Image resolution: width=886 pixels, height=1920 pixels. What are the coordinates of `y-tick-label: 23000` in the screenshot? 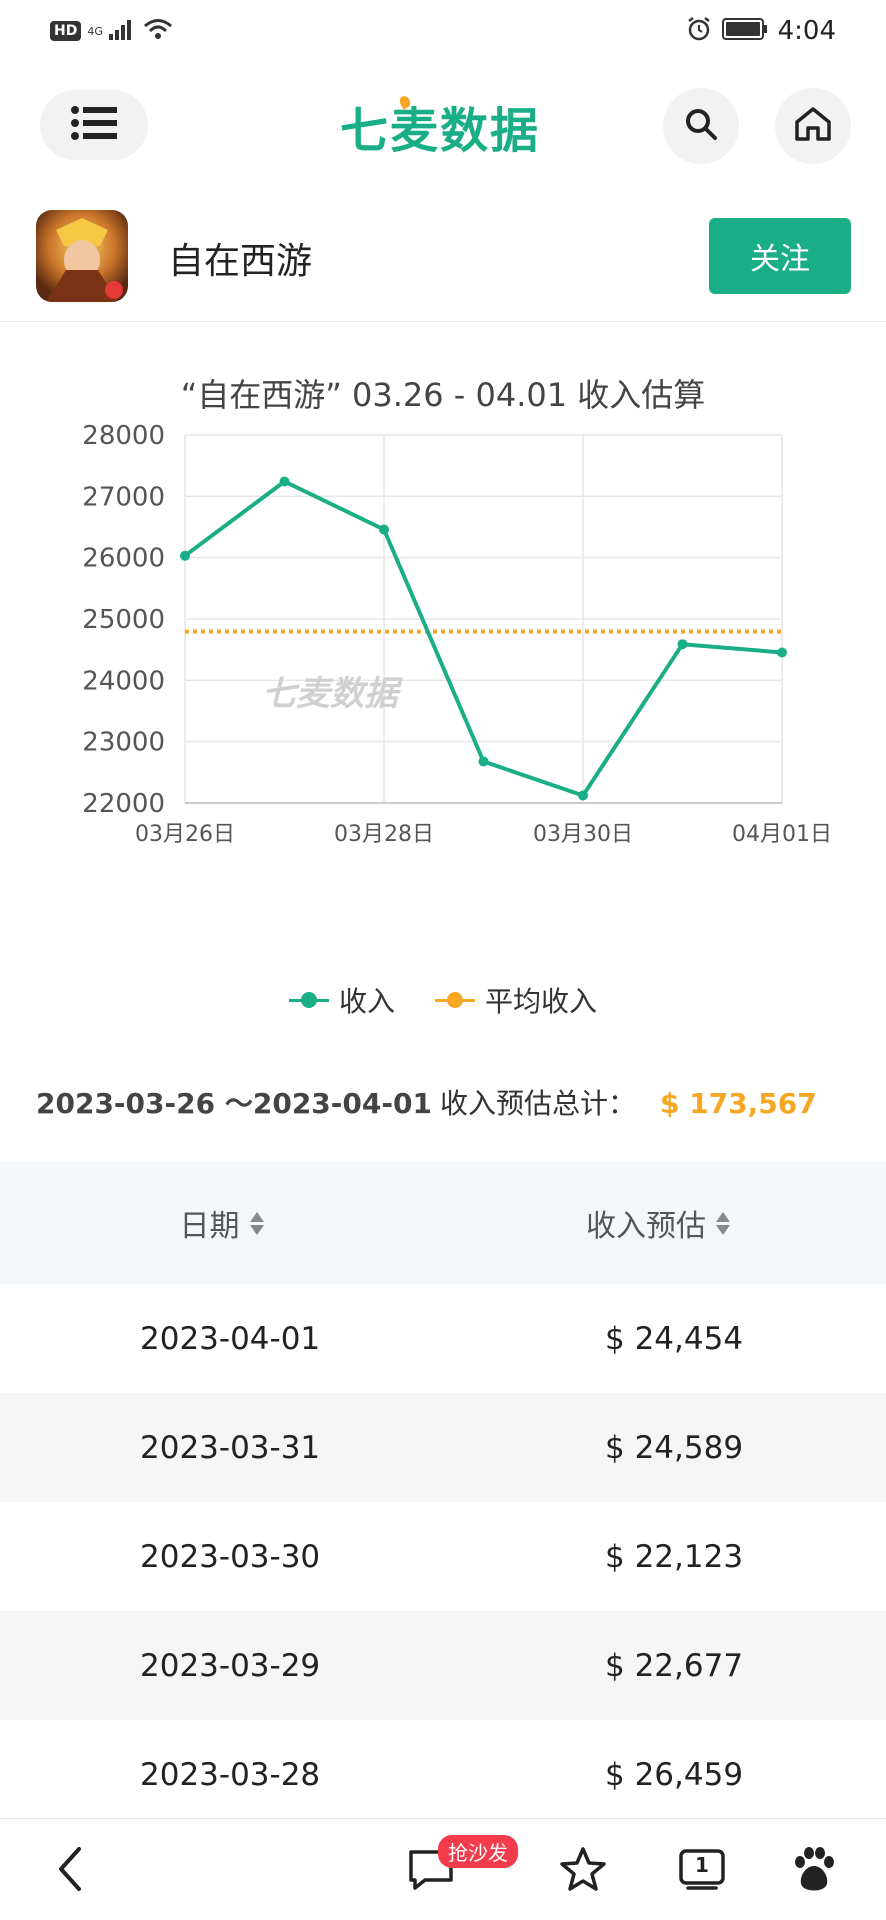 It's located at (123, 743).